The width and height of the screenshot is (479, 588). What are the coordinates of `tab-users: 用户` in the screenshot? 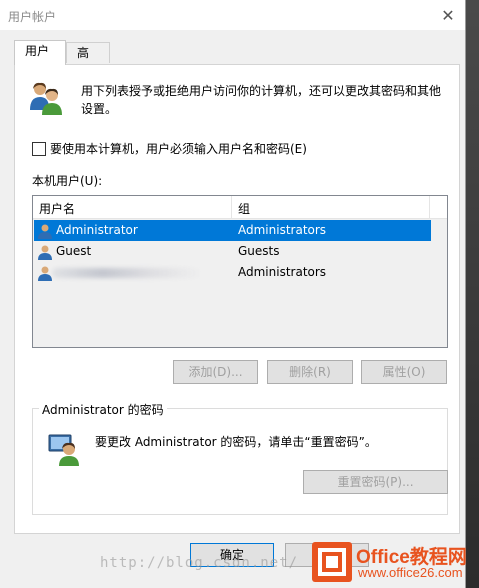 It's located at (40, 52).